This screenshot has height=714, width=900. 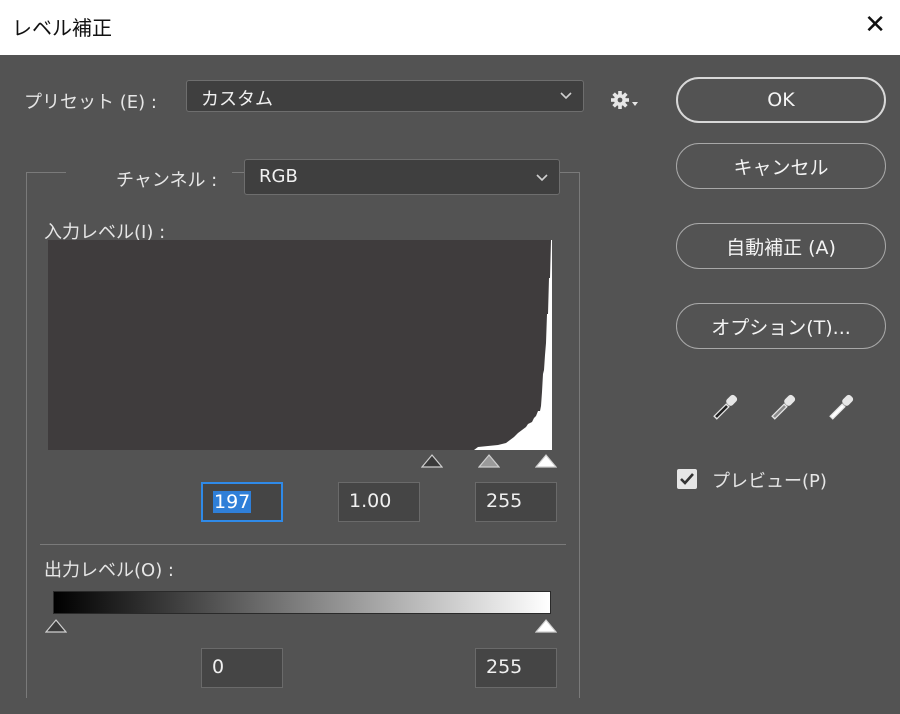 What do you see at coordinates (237, 99) in the screenshot?
I see `preset-value: カスタム` at bounding box center [237, 99].